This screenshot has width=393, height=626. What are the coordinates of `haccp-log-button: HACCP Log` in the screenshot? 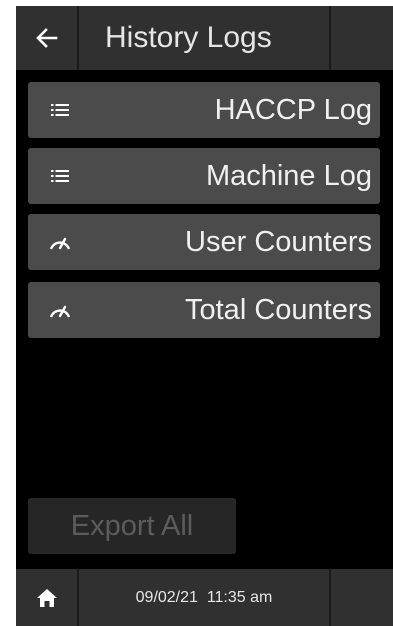 It's located at (204, 110).